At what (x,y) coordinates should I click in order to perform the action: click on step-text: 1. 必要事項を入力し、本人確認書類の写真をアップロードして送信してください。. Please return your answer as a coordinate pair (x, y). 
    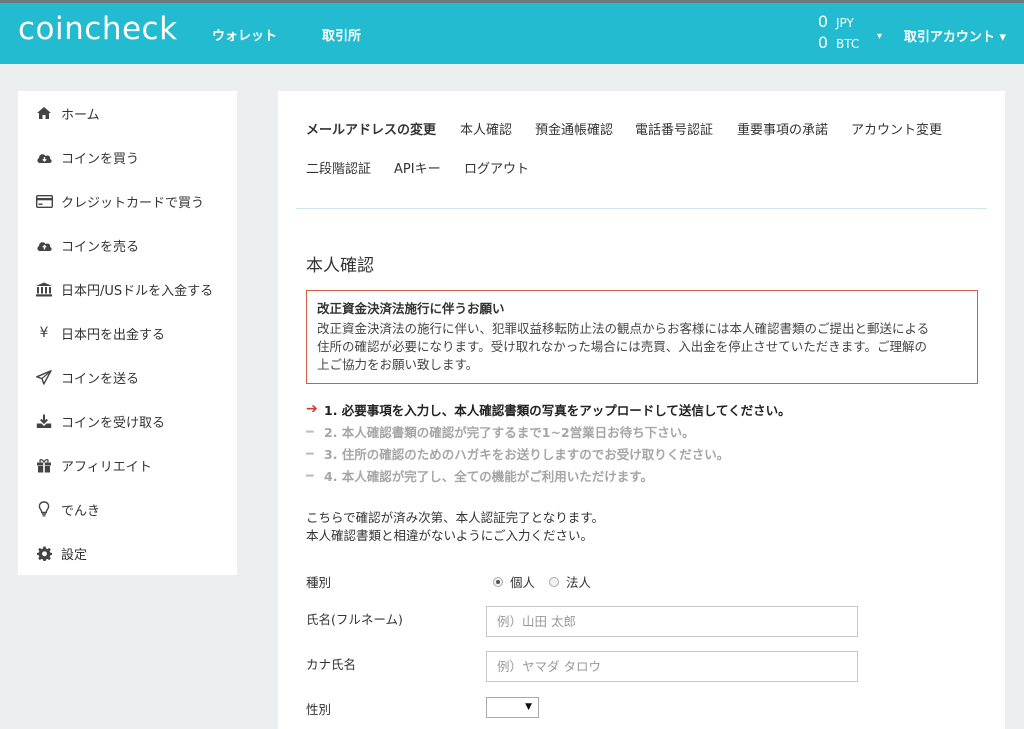
    Looking at the image, I should click on (557, 410).